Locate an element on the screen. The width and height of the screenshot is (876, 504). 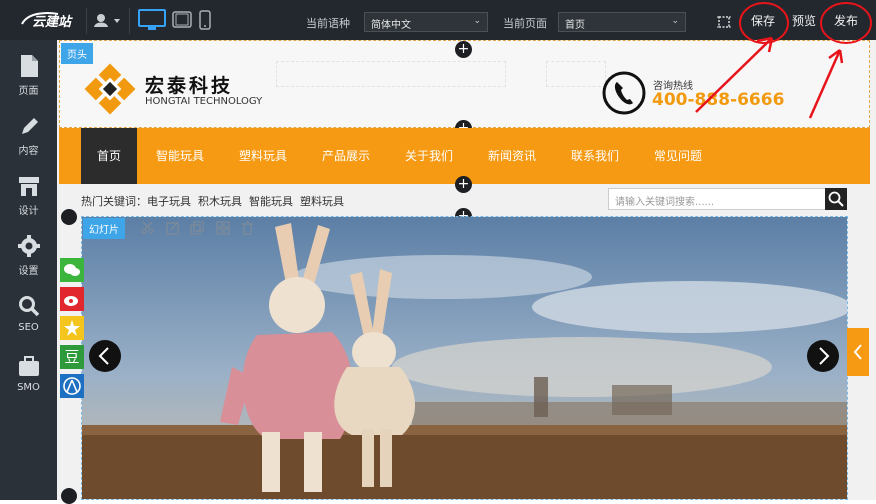
nav-item-products: 产品展示 is located at coordinates (346, 156).